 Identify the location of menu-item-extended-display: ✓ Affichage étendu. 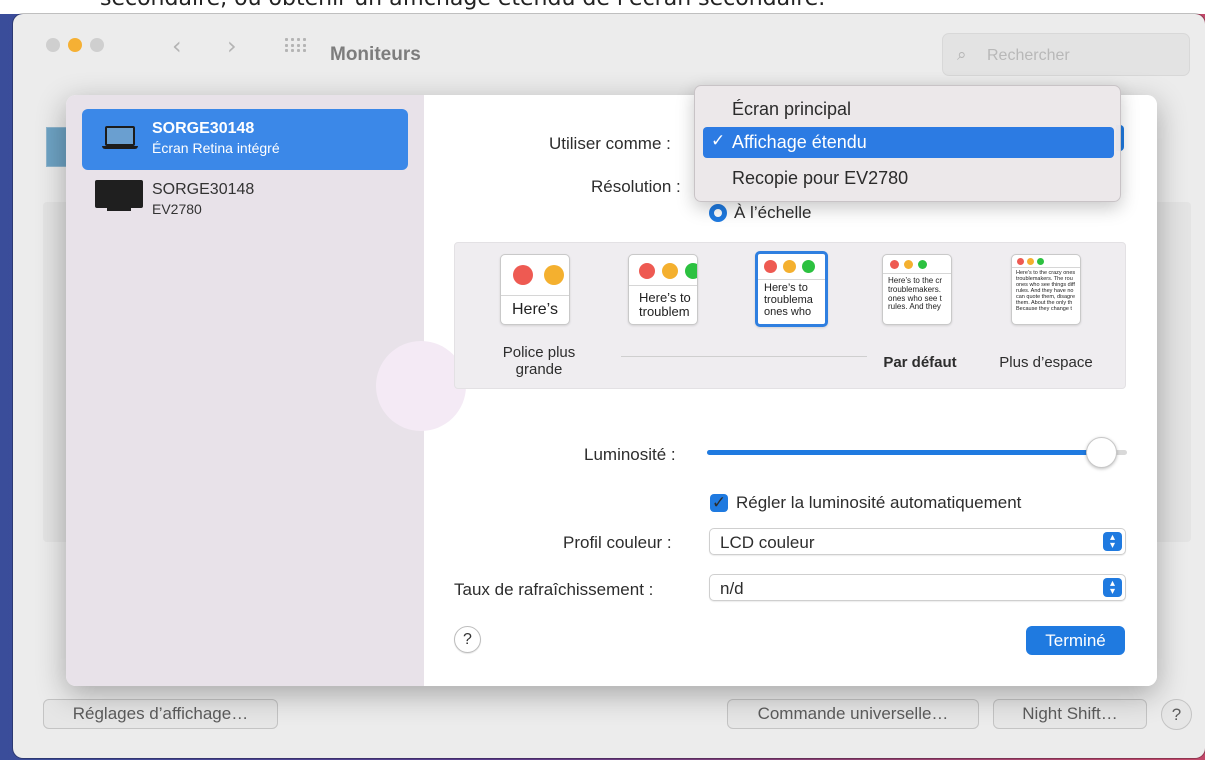
(908, 142).